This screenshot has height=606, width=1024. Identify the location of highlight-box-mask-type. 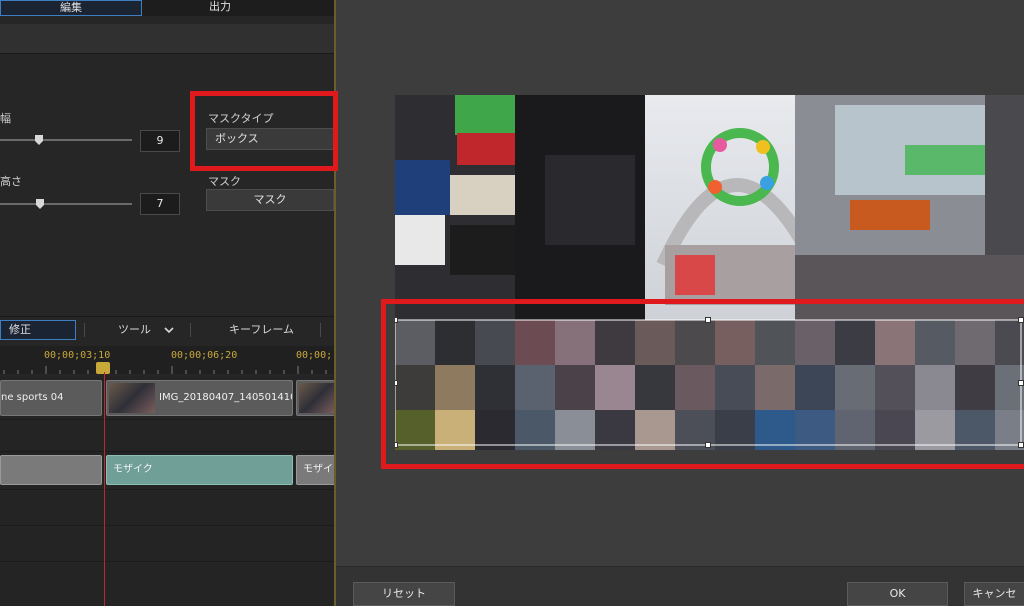
(264, 131).